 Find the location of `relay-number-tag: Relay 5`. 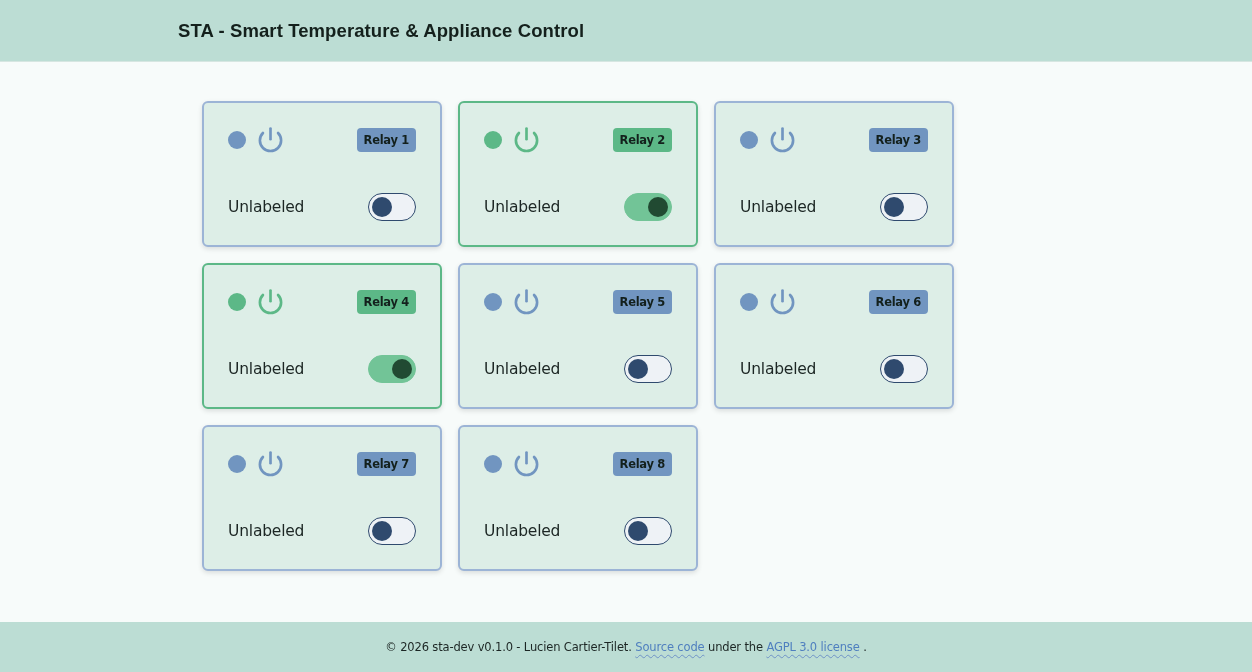

relay-number-tag: Relay 5 is located at coordinates (642, 302).